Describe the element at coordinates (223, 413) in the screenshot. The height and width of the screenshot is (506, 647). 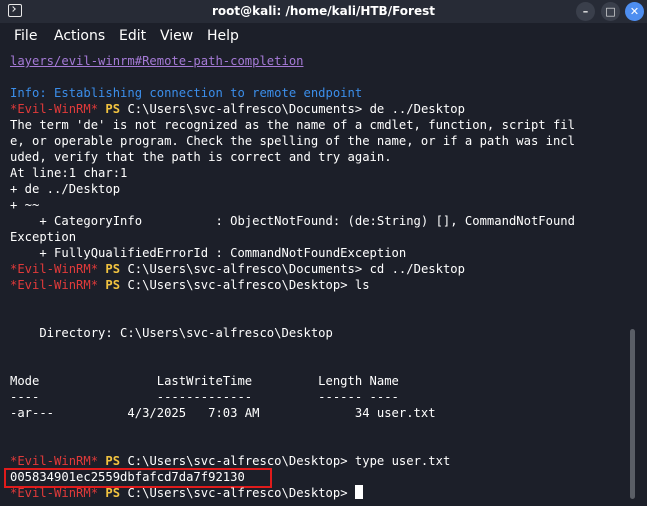
I see `listing-row: -ar--- 4/3/2025 7:03 AM 34 user.txt` at that location.